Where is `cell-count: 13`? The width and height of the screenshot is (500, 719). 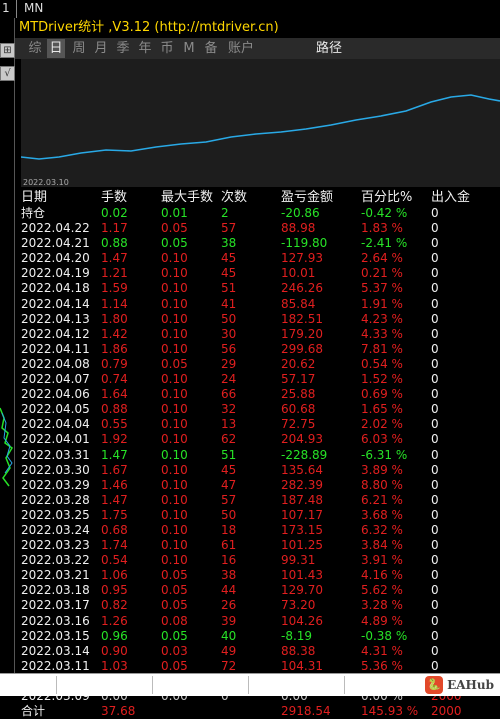
cell-count: 13 is located at coordinates (229, 424).